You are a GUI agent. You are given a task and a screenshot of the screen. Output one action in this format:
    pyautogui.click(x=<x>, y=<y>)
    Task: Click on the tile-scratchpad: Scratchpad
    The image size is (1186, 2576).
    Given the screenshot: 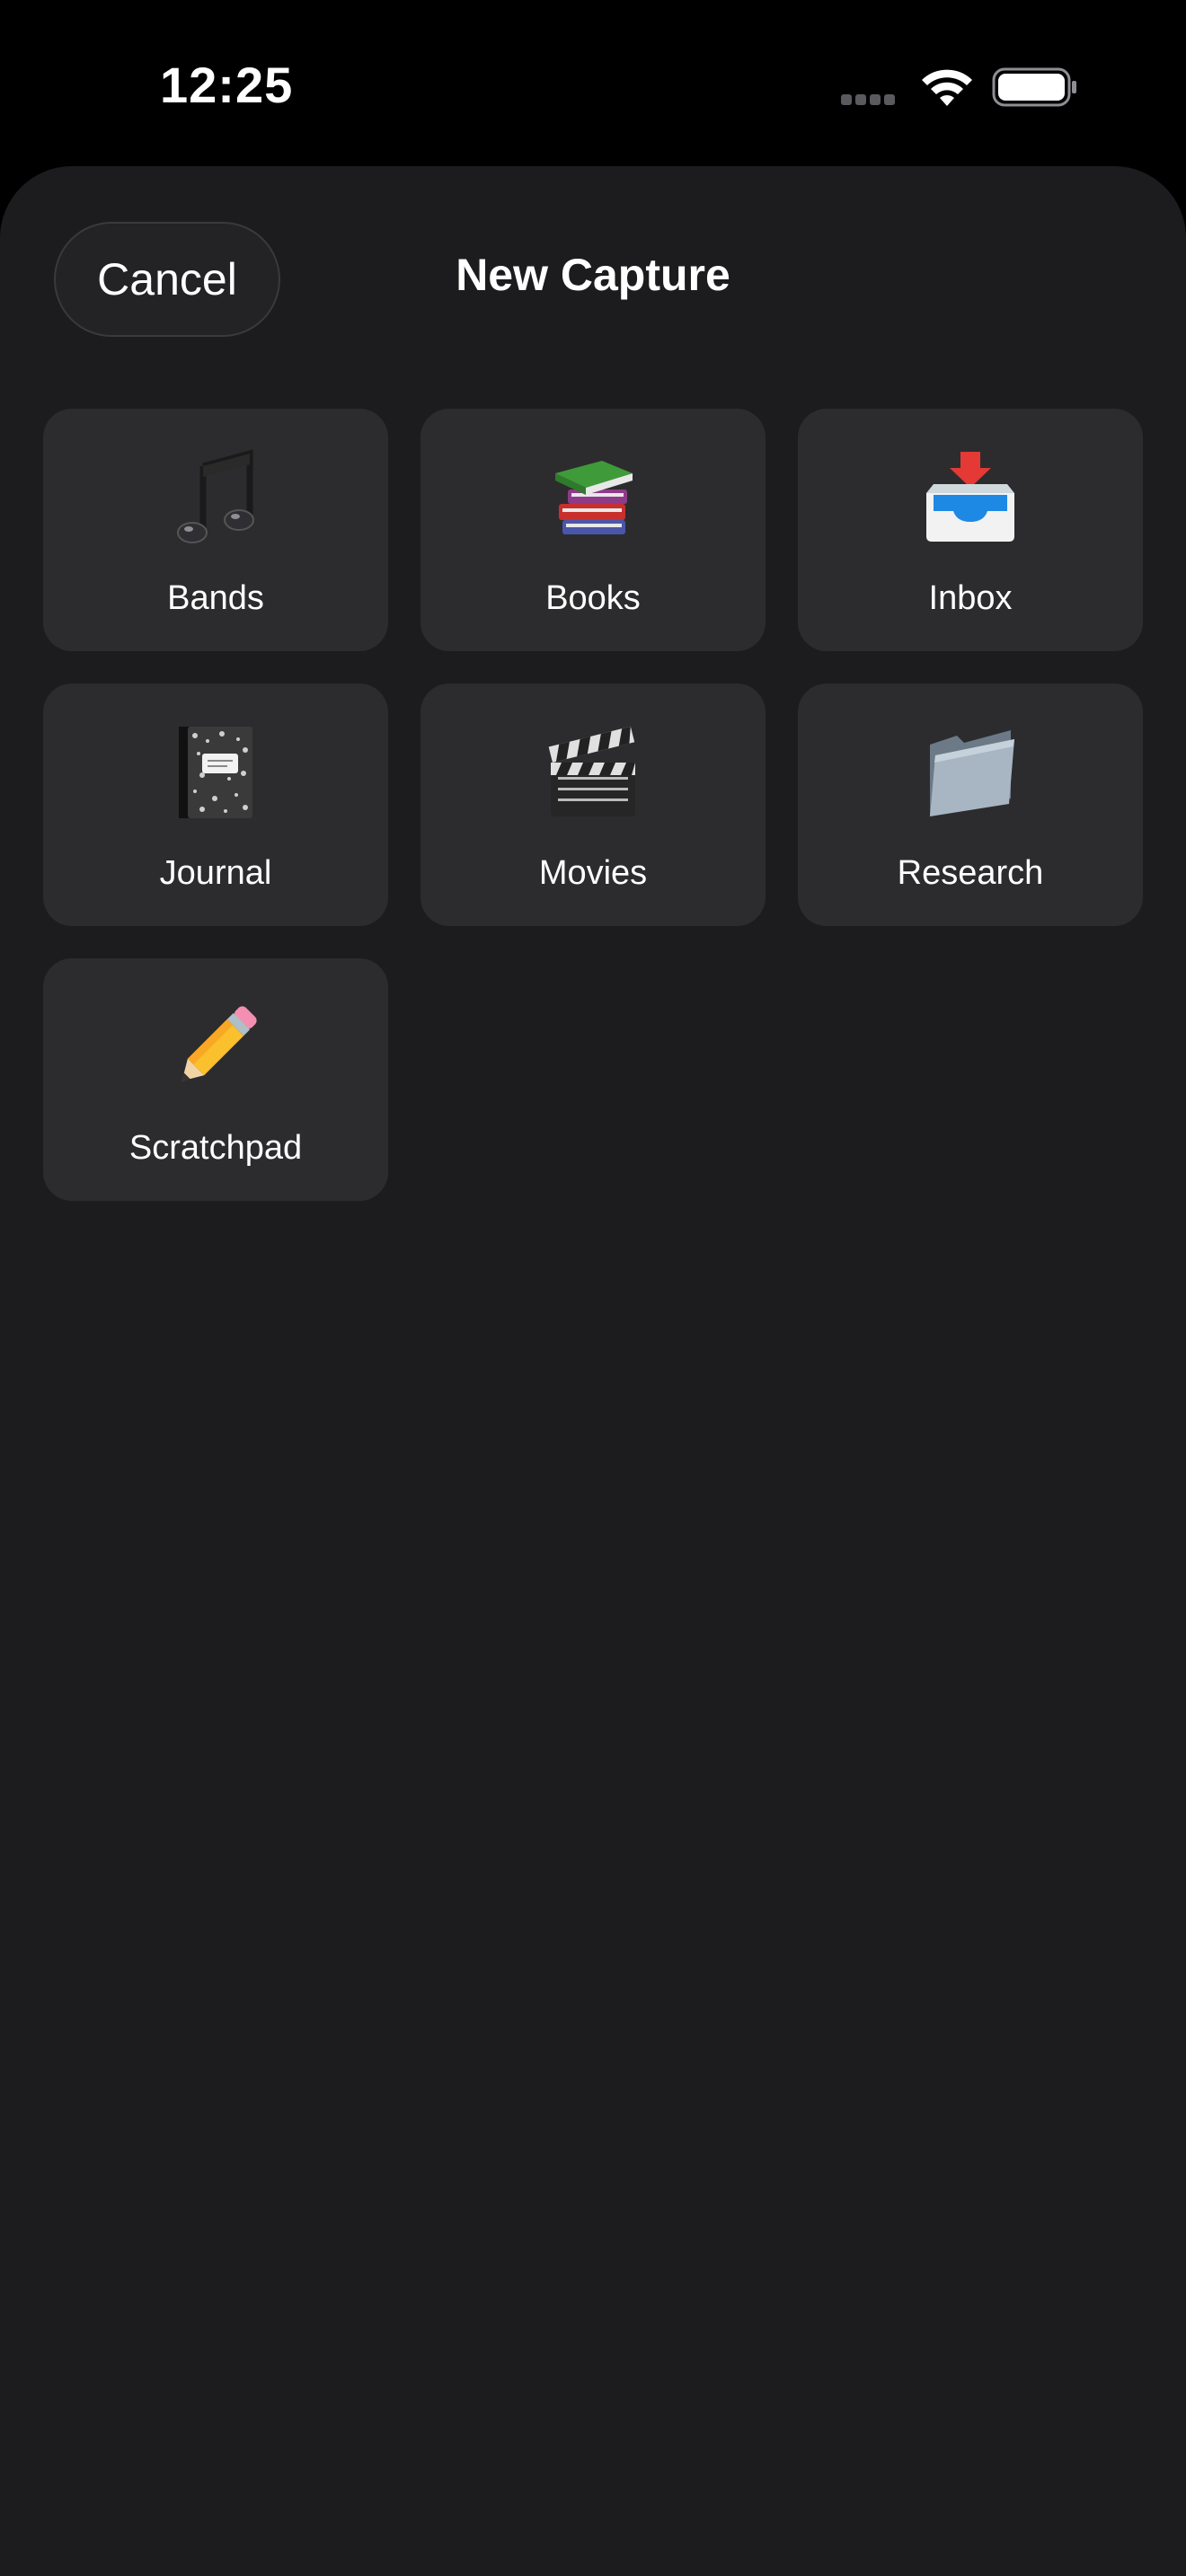 What is the action you would take?
    pyautogui.click(x=215, y=1079)
    